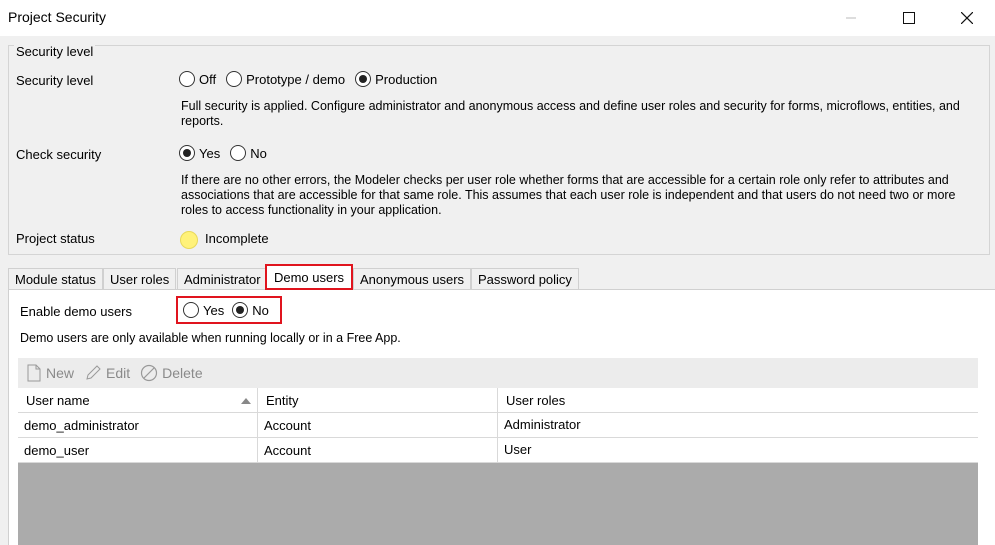 This screenshot has width=995, height=545. I want to click on security-level-options: Off Prototype / demo Production, so click(308, 79).